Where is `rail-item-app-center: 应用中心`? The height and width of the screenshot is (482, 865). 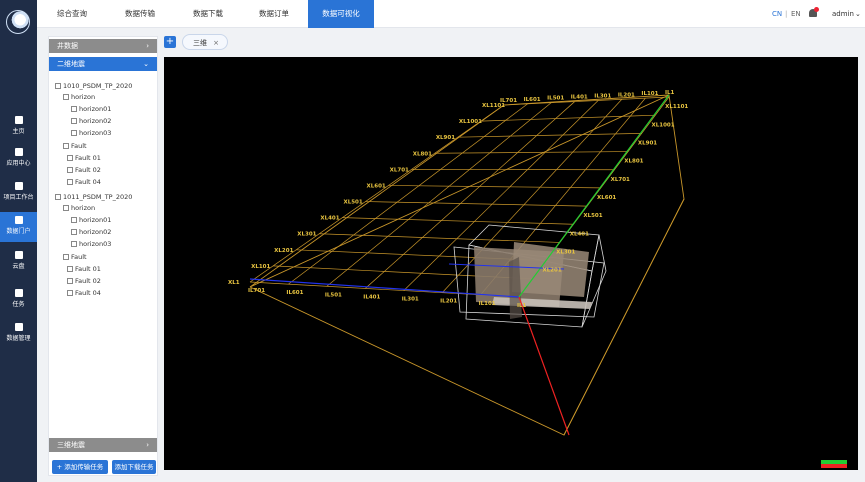 rail-item-app-center: 应用中心 is located at coordinates (18, 159).